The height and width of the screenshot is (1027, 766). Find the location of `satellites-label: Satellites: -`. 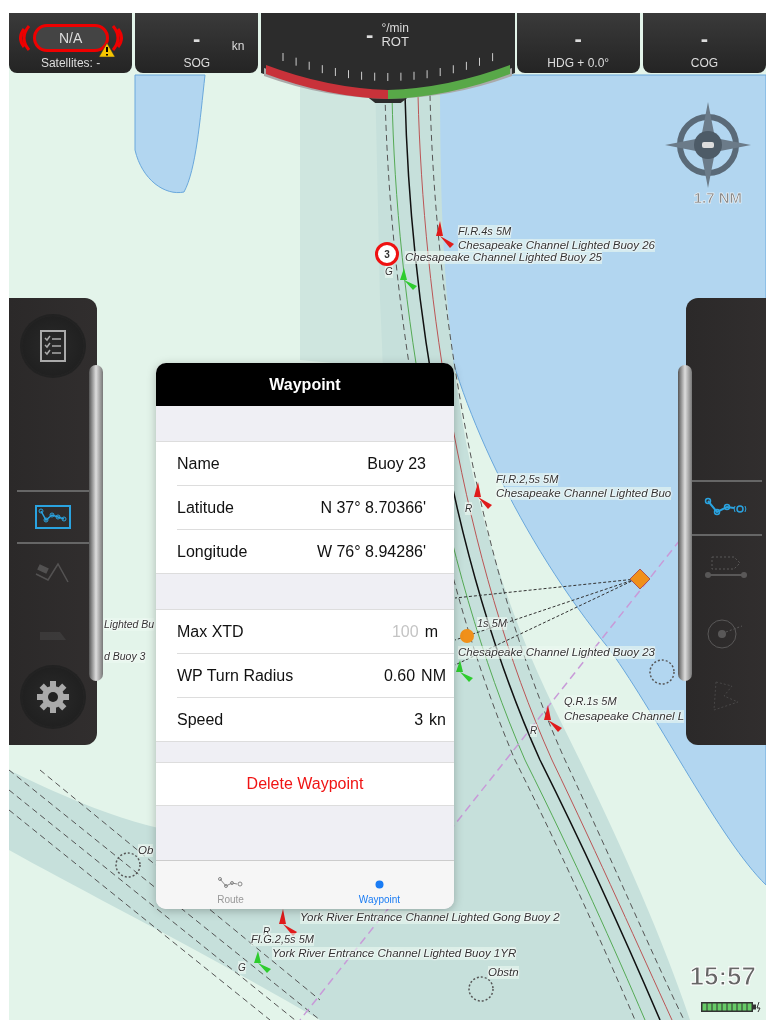

satellites-label: Satellites: - is located at coordinates (70, 63).